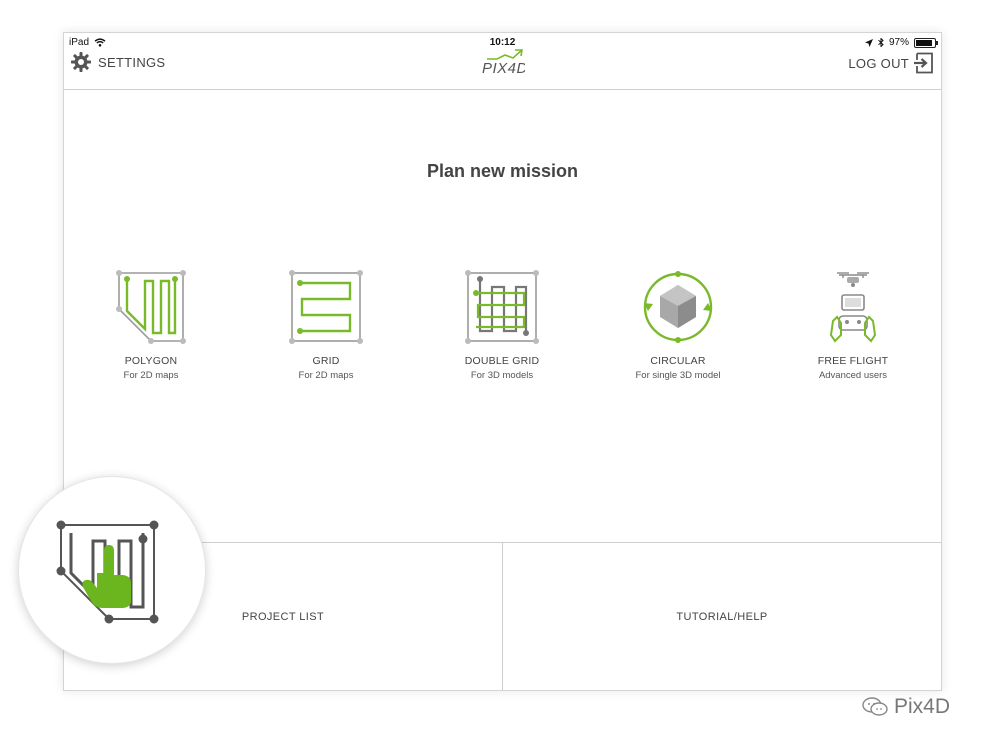 The width and height of the screenshot is (1000, 750). Describe the element at coordinates (283, 617) in the screenshot. I see `project-list-label: PROJECT LIST` at that location.